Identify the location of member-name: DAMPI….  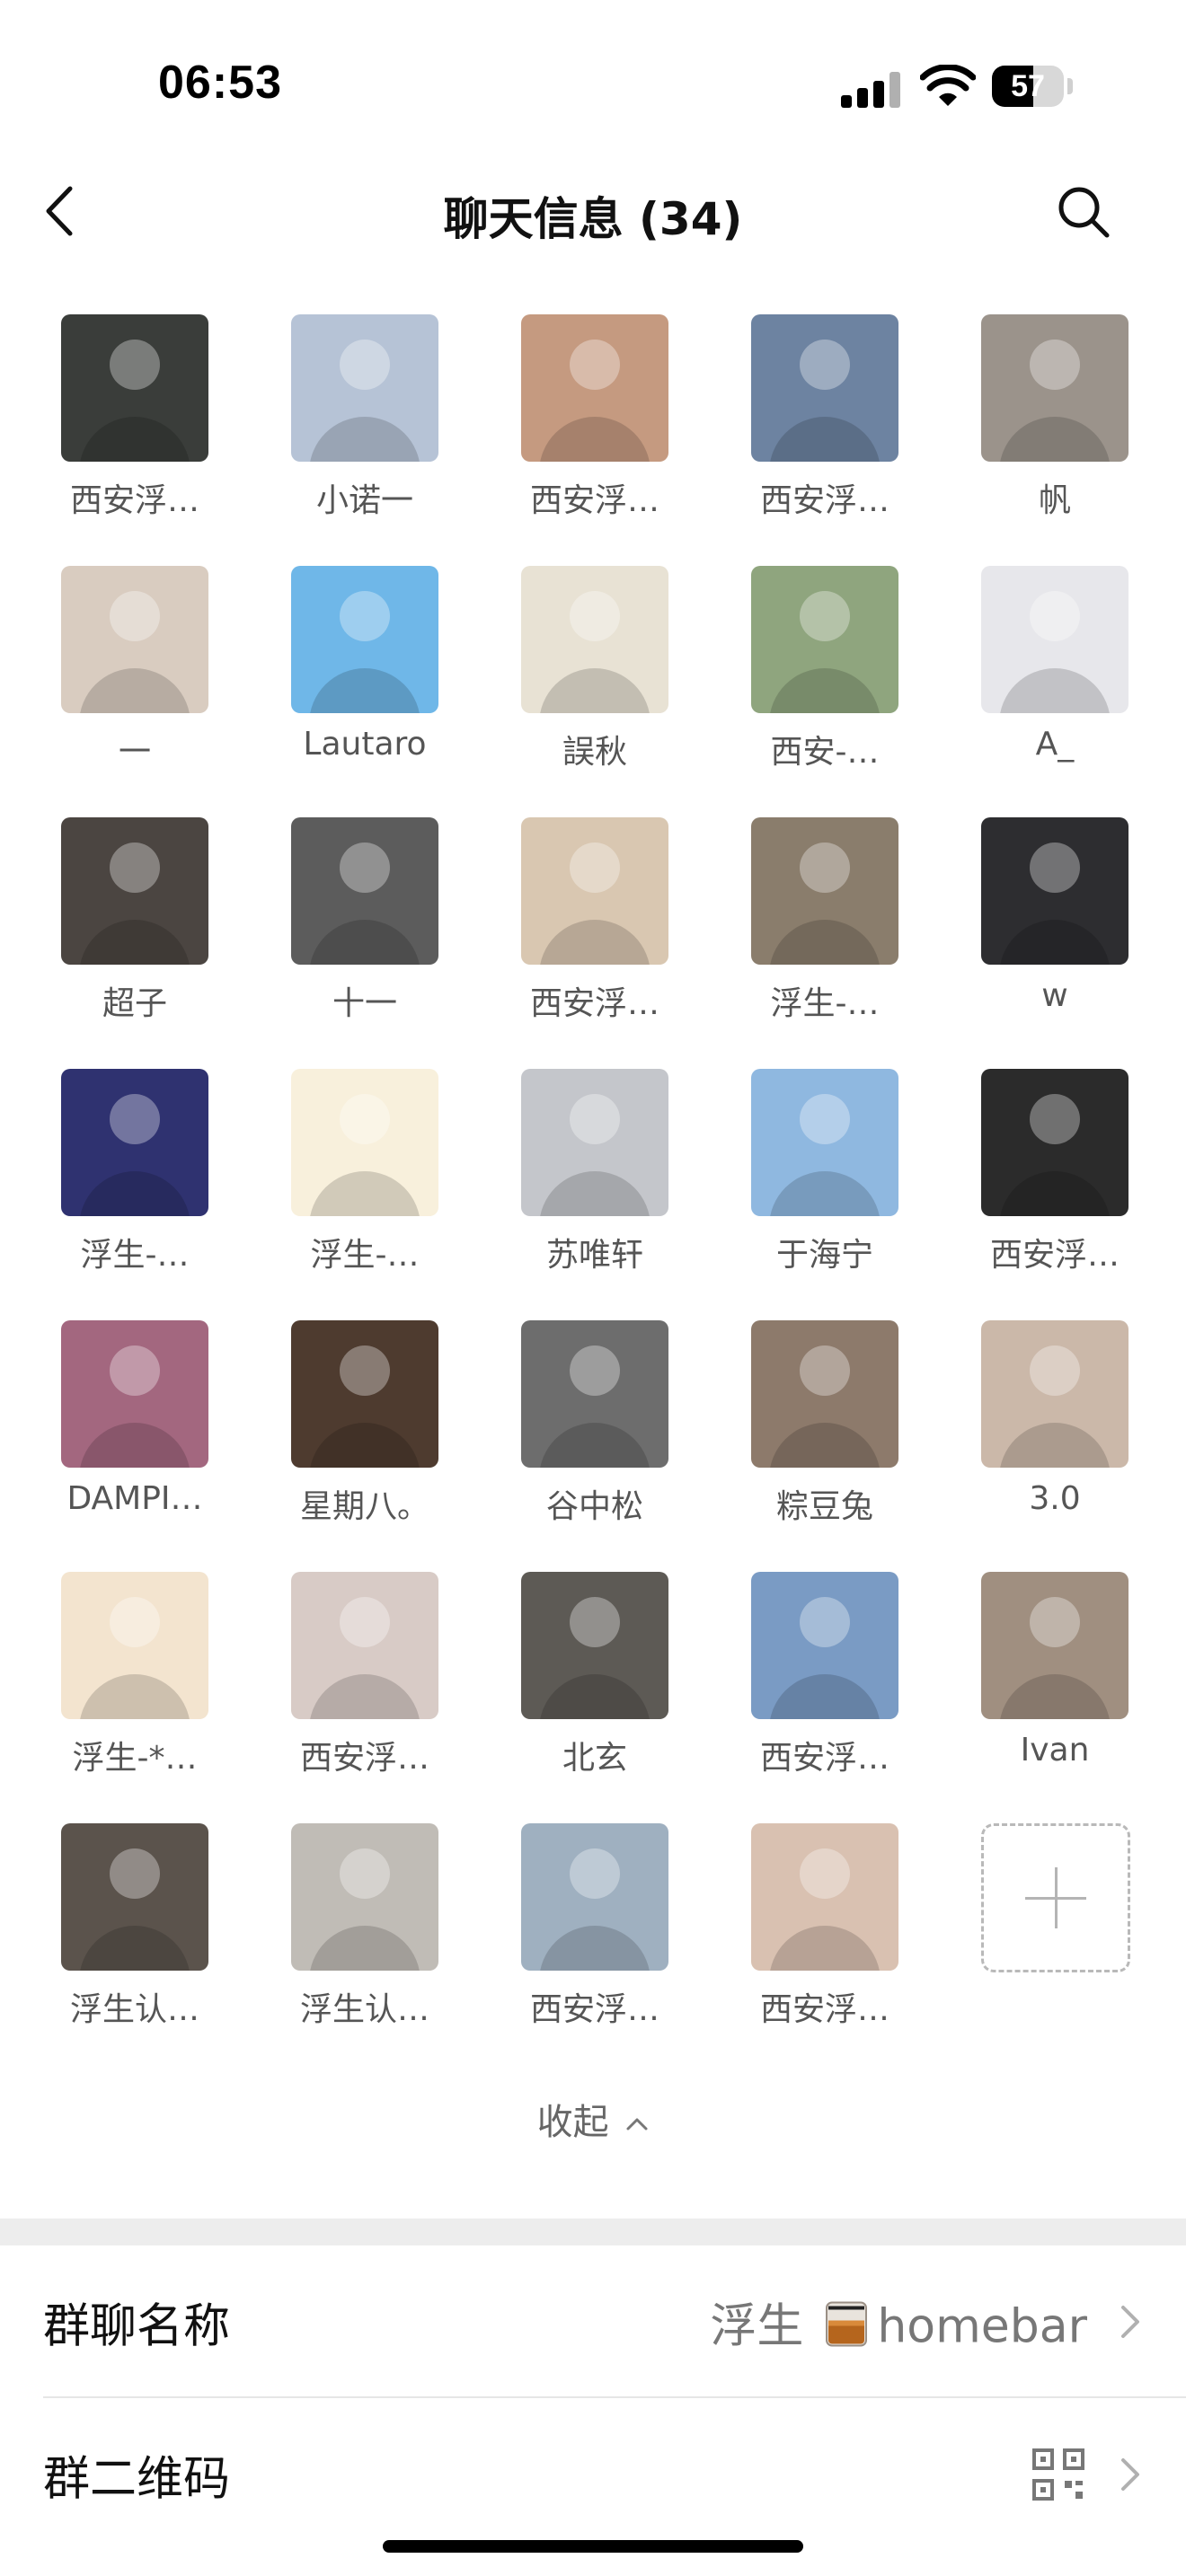
(134, 1498).